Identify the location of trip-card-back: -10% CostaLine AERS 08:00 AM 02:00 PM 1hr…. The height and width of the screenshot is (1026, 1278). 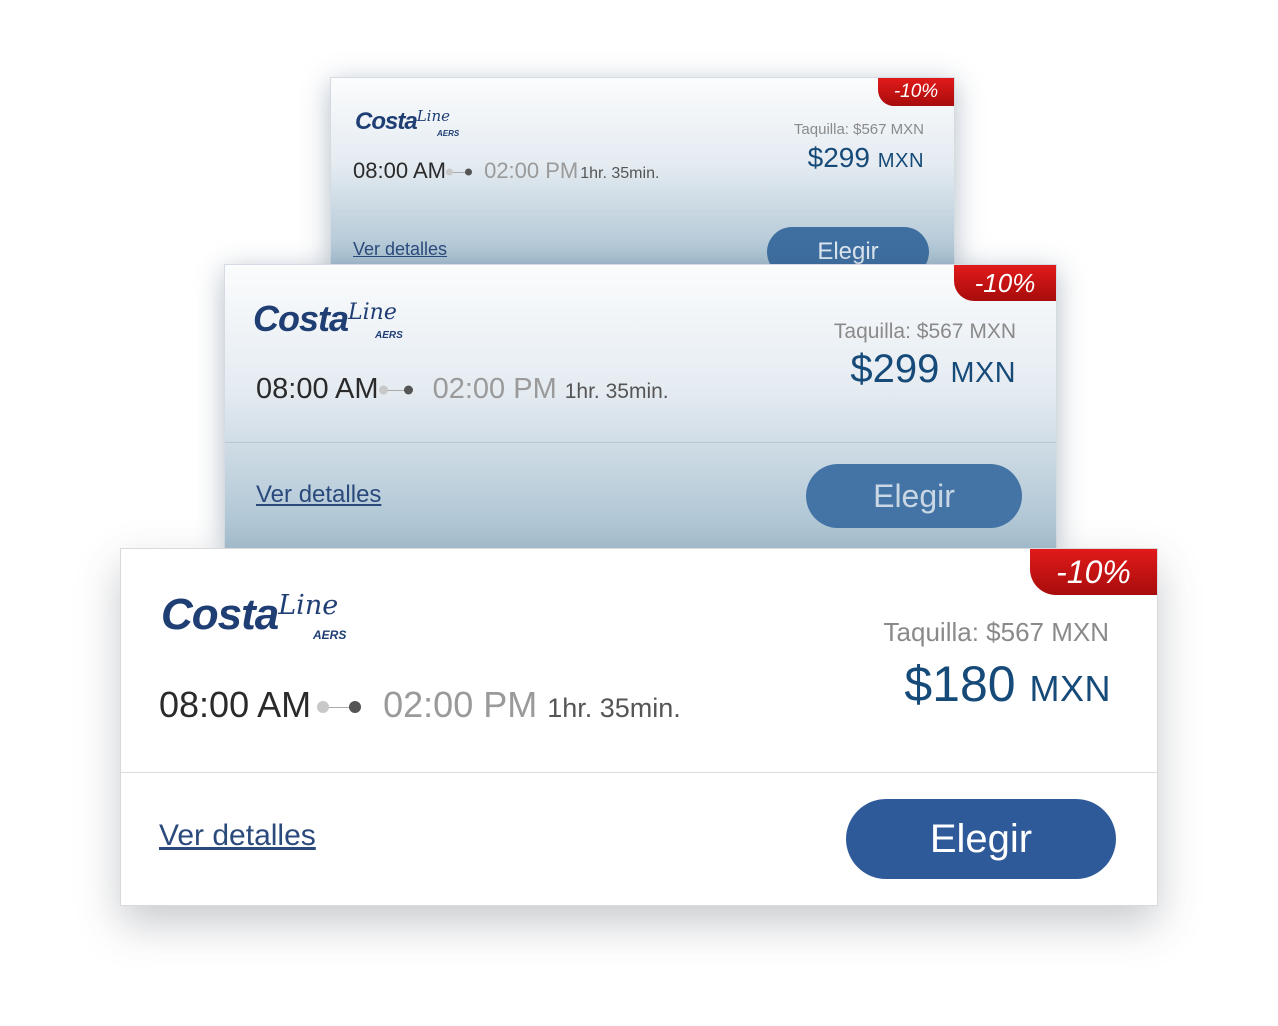
(642, 174).